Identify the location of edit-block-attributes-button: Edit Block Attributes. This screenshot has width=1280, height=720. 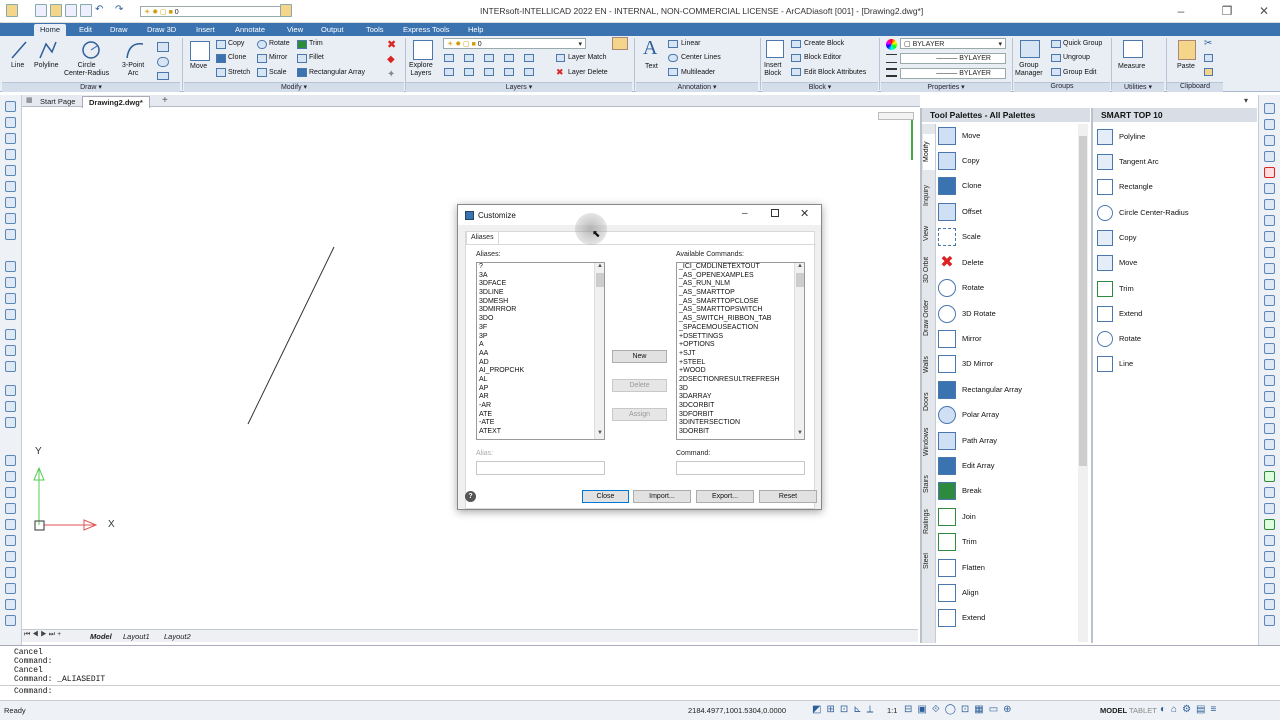
(835, 72).